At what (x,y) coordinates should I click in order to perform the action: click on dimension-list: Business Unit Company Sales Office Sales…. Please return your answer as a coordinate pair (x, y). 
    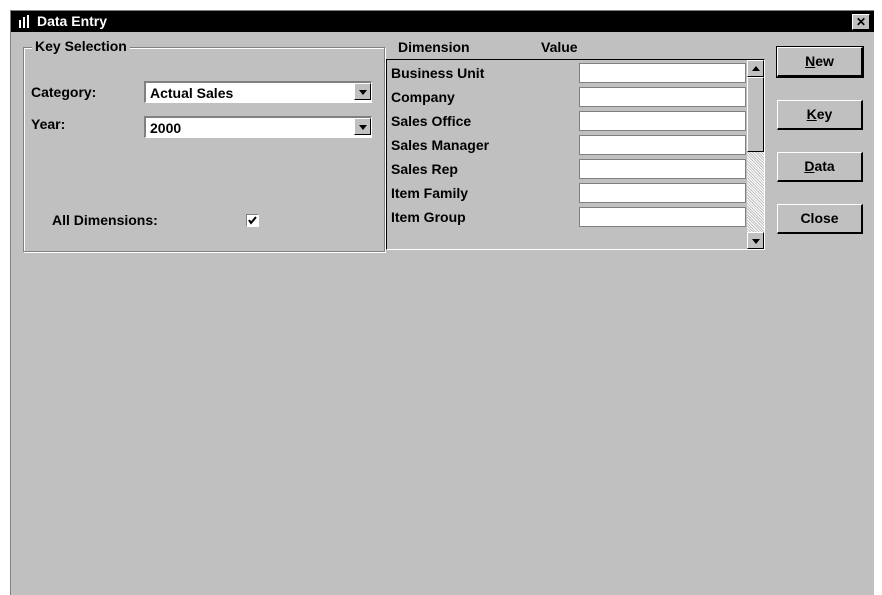
    Looking at the image, I should click on (575, 154).